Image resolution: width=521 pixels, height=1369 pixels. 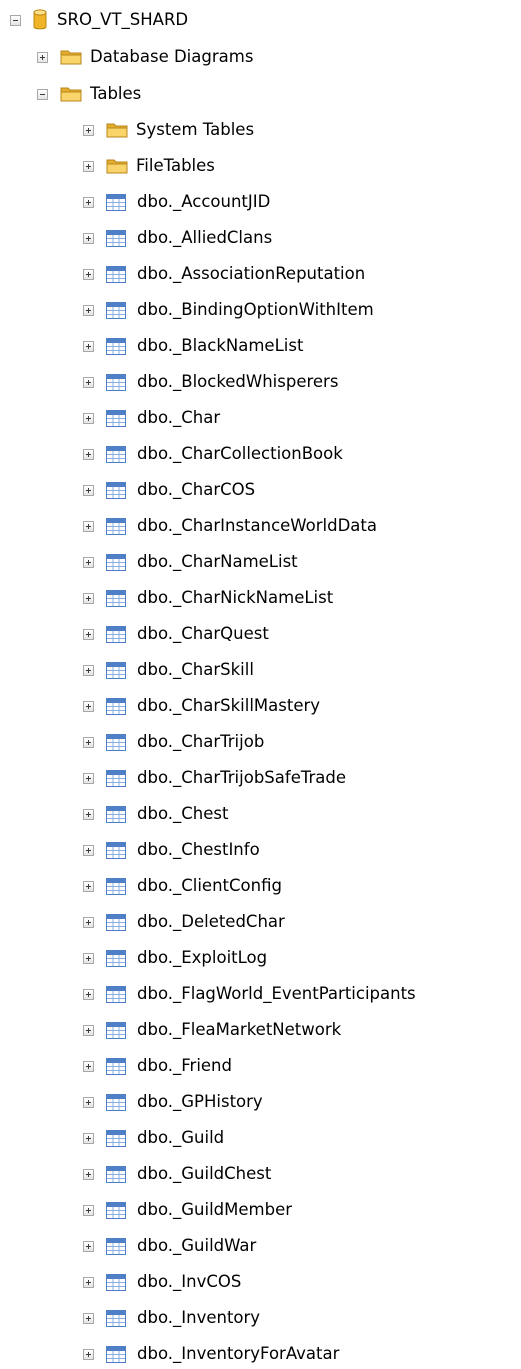 What do you see at coordinates (228, 310) in the screenshot?
I see `tree-node-table: dbo._BindingOptionWithItem` at bounding box center [228, 310].